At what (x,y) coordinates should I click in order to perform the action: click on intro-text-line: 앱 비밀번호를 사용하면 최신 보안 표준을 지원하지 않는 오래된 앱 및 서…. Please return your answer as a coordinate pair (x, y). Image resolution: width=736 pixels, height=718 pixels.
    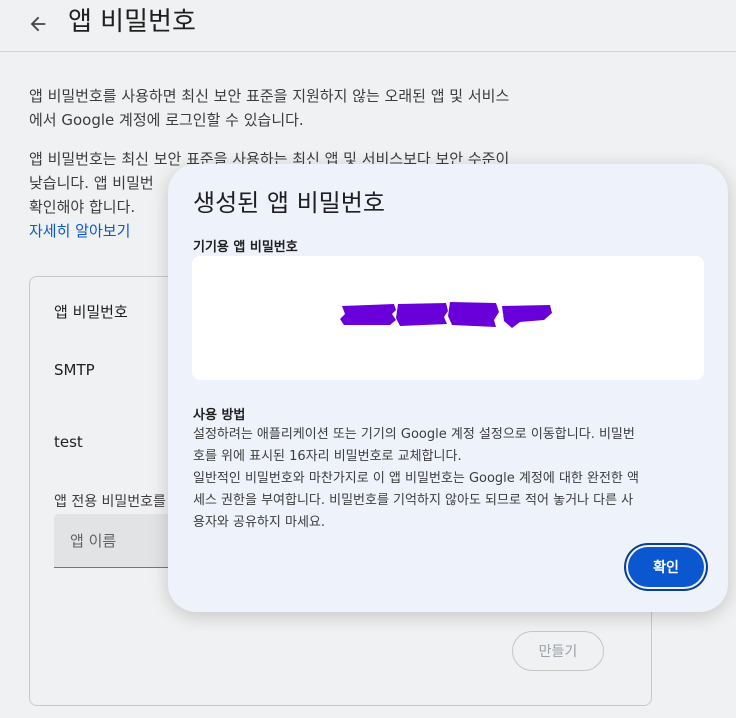
    Looking at the image, I should click on (269, 96).